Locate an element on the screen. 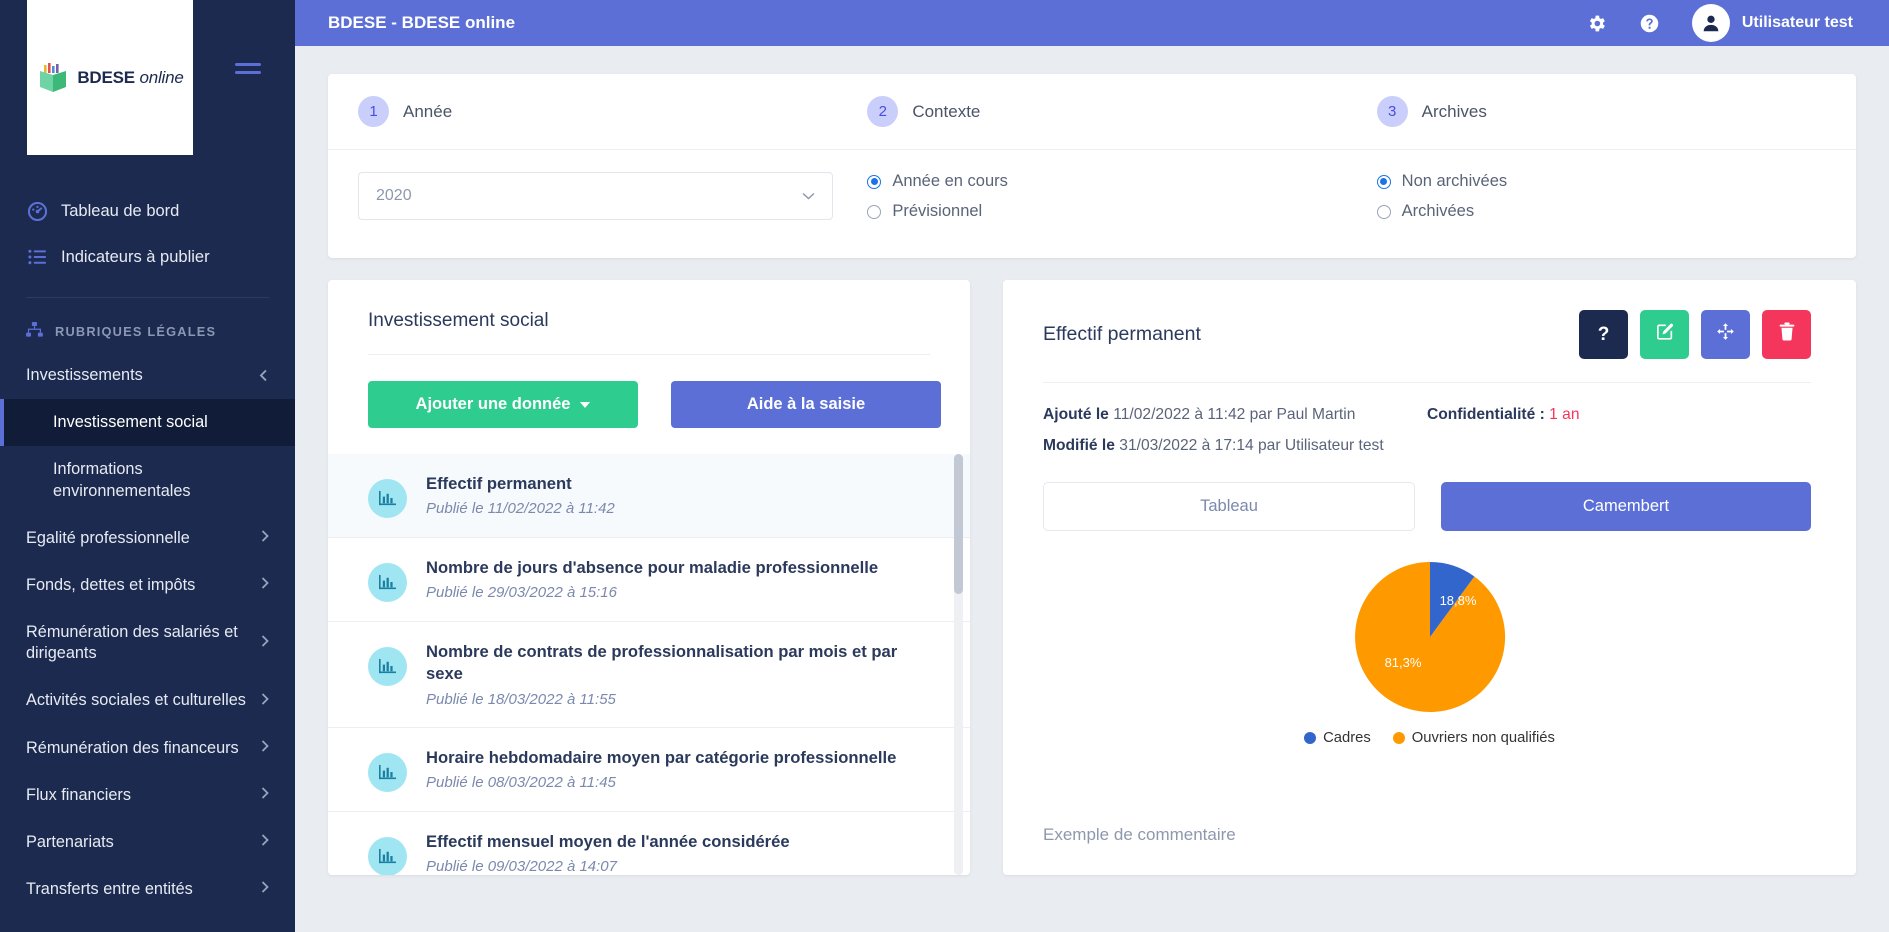  year-select-value: 2020 is located at coordinates (394, 195).